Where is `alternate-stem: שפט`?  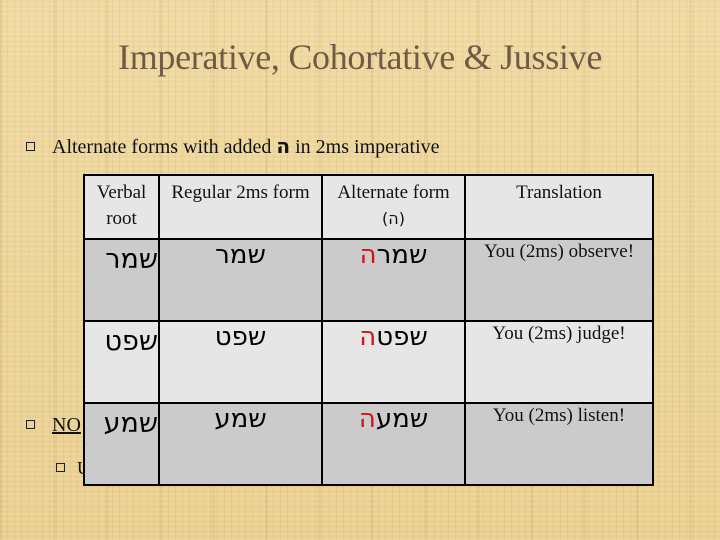
alternate-stem: שפט is located at coordinates (402, 337).